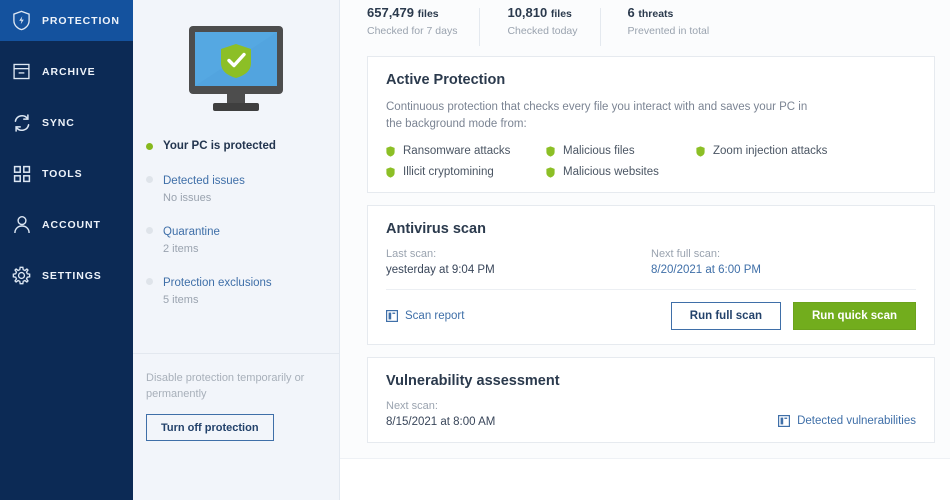  What do you see at coordinates (236, 353) in the screenshot?
I see `panel-divider` at bounding box center [236, 353].